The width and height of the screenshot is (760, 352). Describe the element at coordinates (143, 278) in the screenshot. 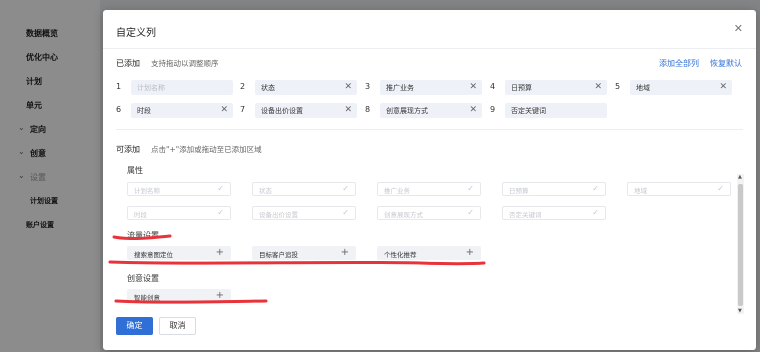

I see `group-label-creative: 创意设置` at that location.